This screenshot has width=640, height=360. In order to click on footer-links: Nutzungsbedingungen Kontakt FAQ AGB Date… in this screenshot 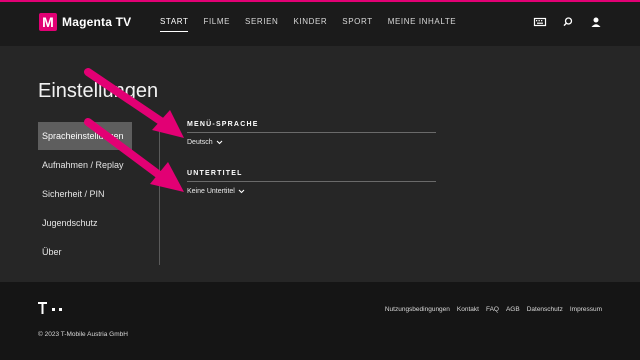, I will do `click(493, 309)`.